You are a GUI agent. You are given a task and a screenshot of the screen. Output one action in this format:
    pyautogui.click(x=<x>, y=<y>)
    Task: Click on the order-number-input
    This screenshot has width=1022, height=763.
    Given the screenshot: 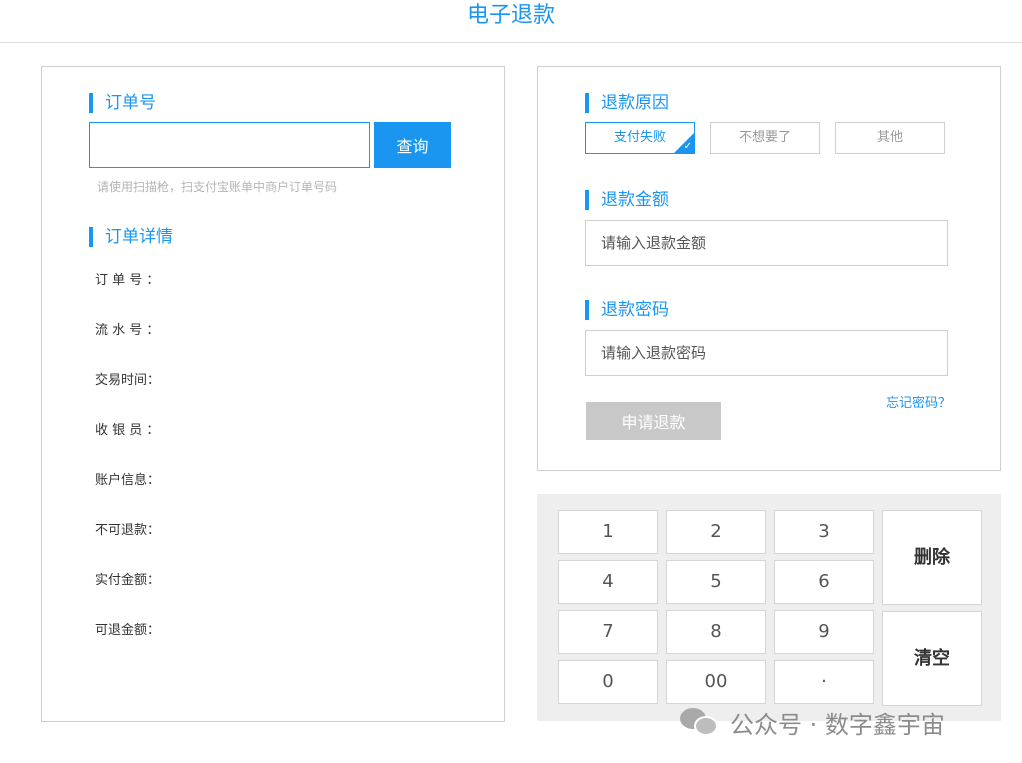 What is the action you would take?
    pyautogui.click(x=229, y=145)
    